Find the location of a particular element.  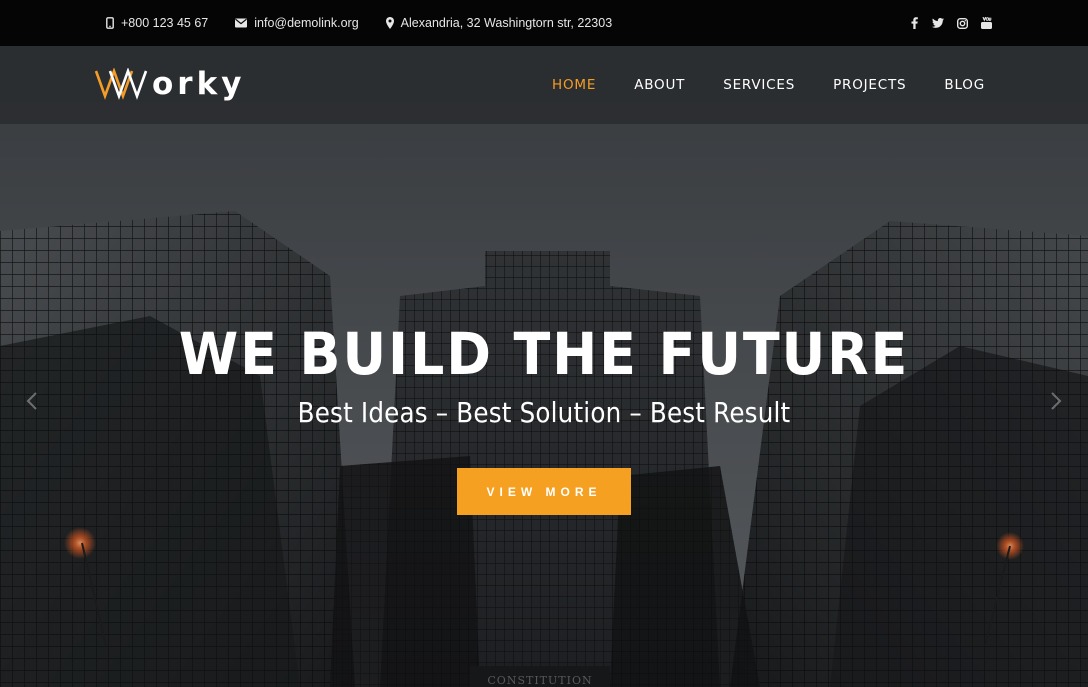

twitter-icon is located at coordinates (938, 23).